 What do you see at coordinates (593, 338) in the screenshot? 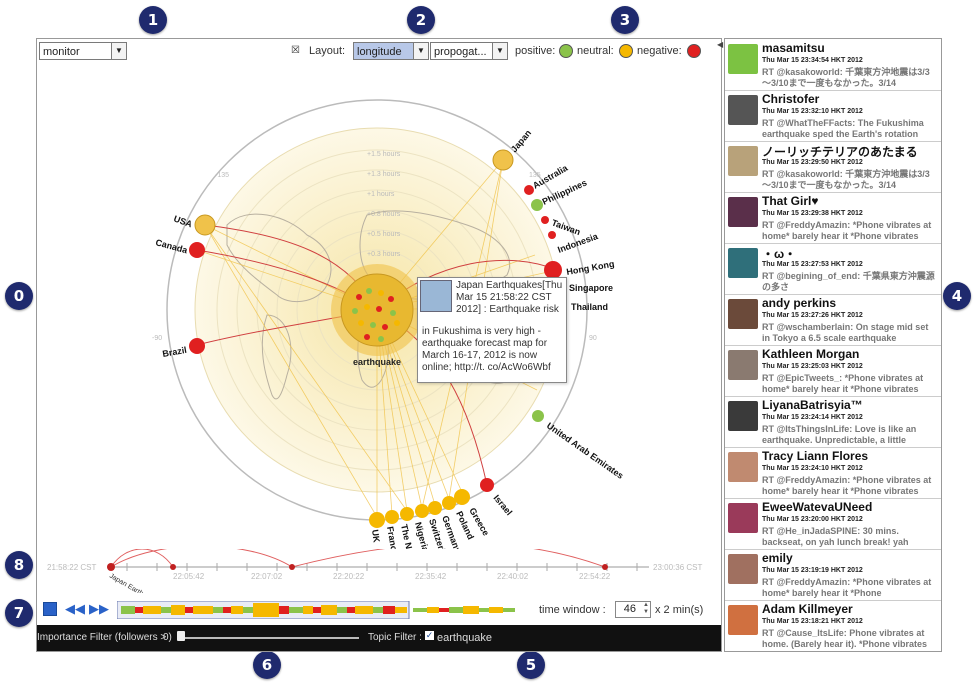
I see `degree-label: 90` at bounding box center [593, 338].